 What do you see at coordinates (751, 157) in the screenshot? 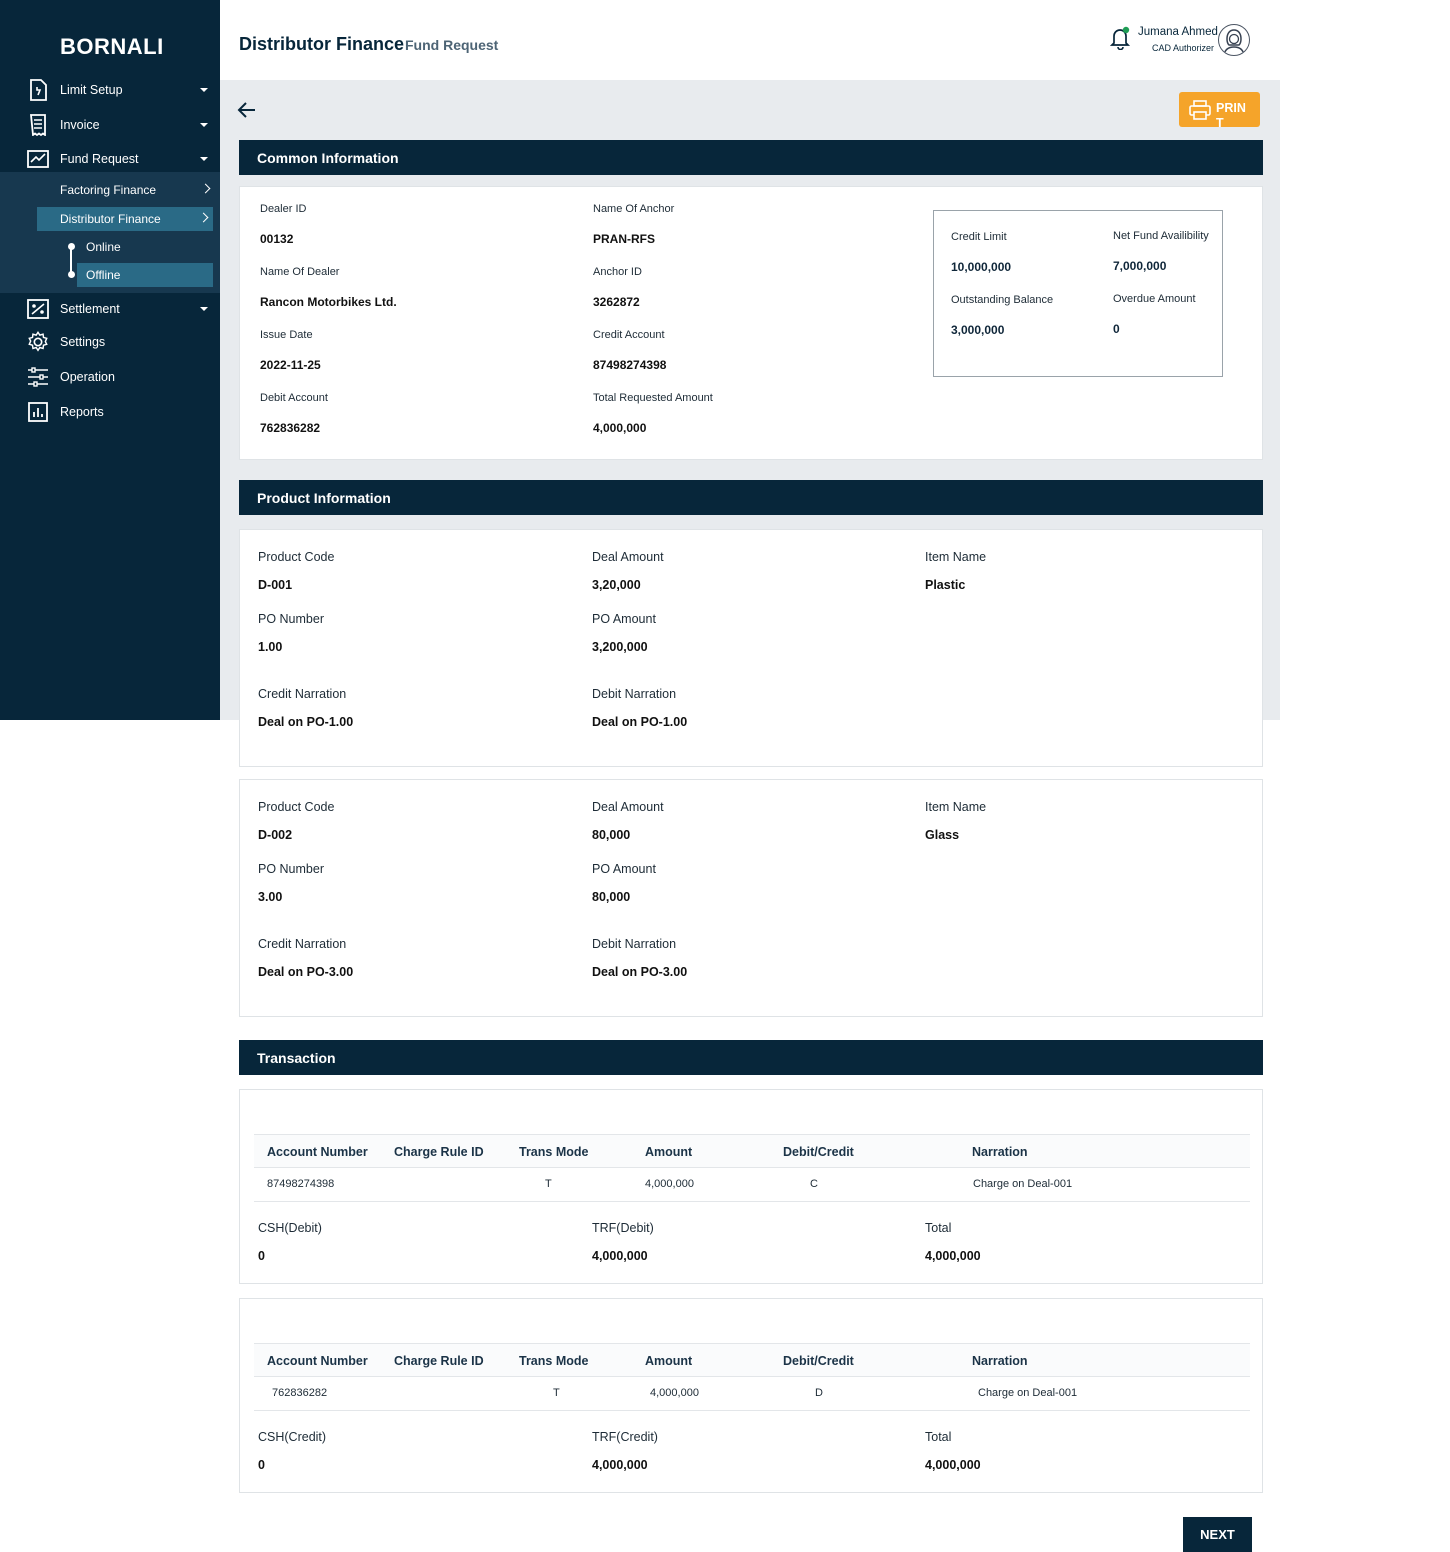
I see `common-information-header: Common Information` at bounding box center [751, 157].